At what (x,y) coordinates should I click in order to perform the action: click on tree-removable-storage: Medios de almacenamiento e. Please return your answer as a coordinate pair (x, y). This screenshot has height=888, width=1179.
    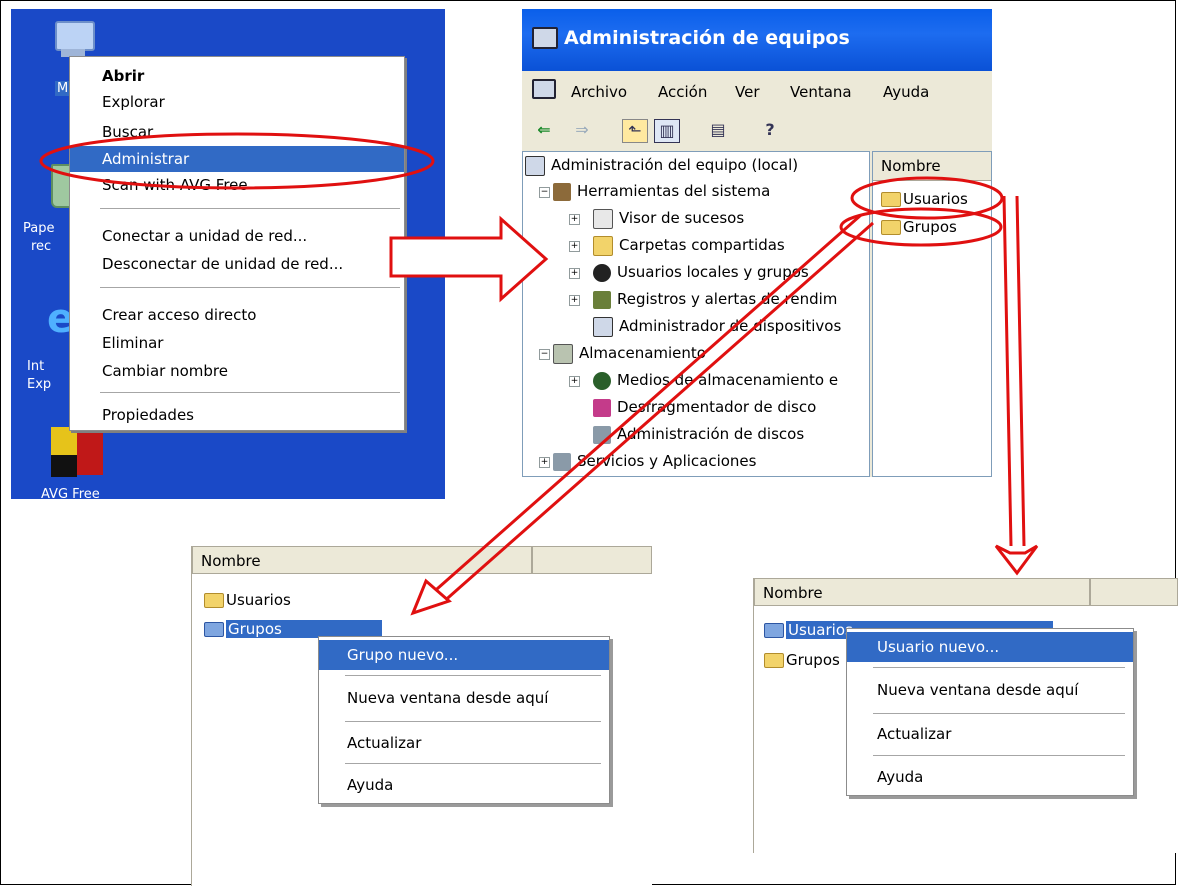
    Looking at the image, I should click on (715, 380).